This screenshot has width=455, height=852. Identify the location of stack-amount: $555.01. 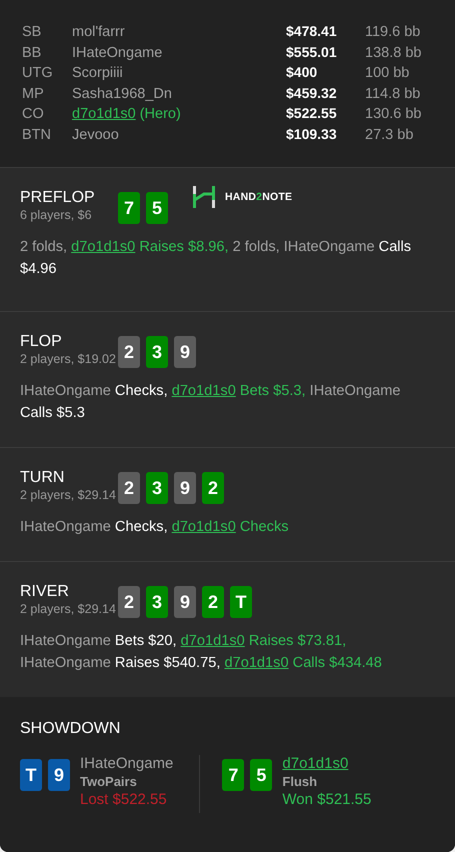
(312, 52).